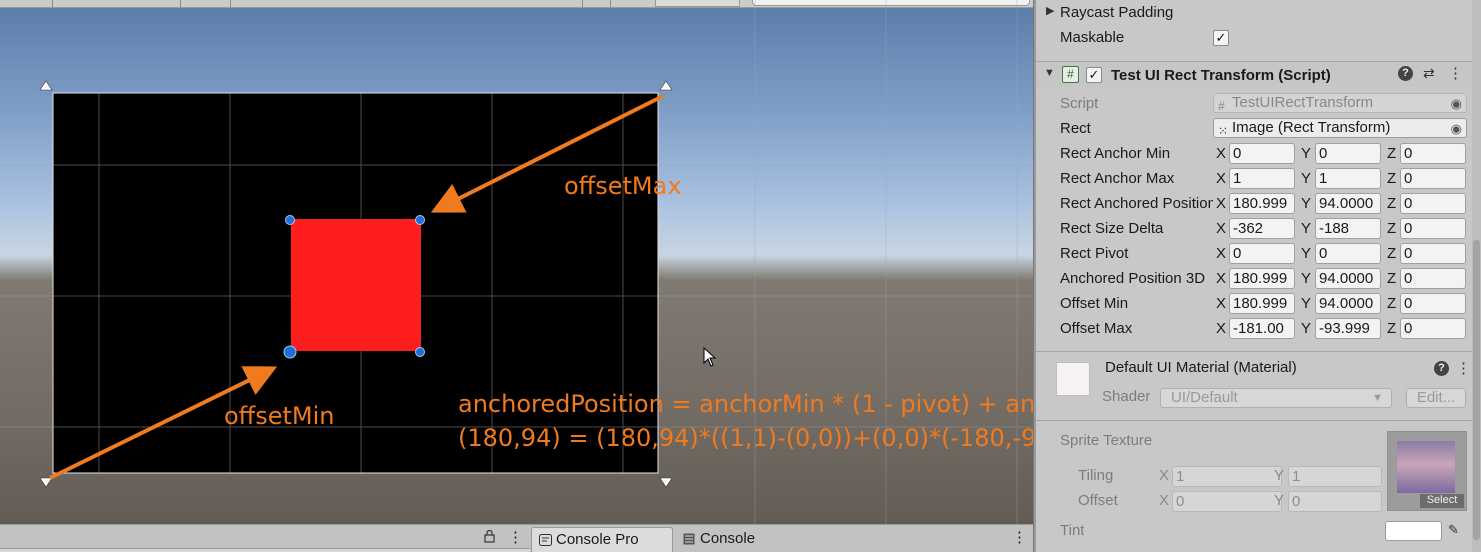  I want to click on handle-top-left, so click(290, 220).